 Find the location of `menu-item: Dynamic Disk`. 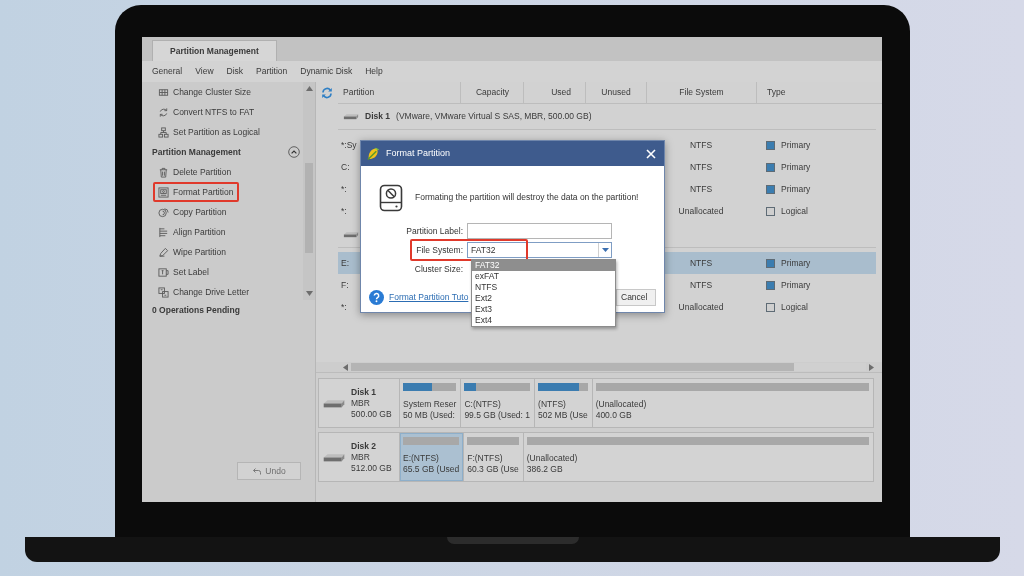

menu-item: Dynamic Disk is located at coordinates (326, 71).